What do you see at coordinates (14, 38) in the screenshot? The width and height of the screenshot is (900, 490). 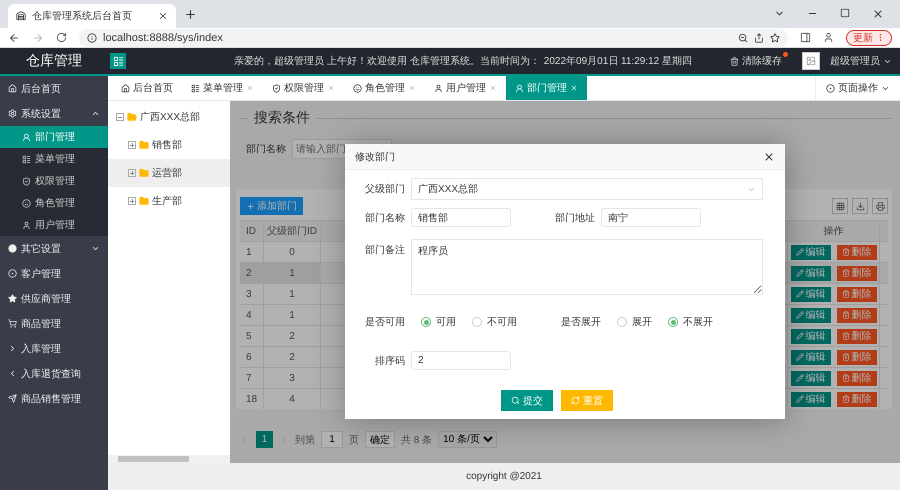 I see `back-icon` at bounding box center [14, 38].